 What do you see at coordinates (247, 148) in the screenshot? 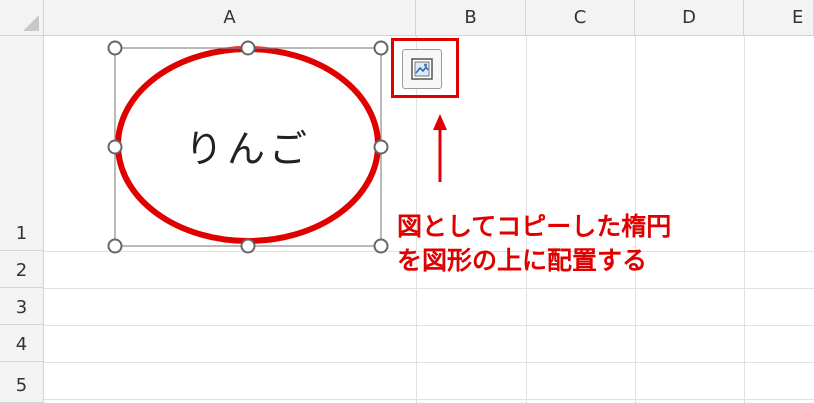
I see `shape-text: りんご` at bounding box center [247, 148].